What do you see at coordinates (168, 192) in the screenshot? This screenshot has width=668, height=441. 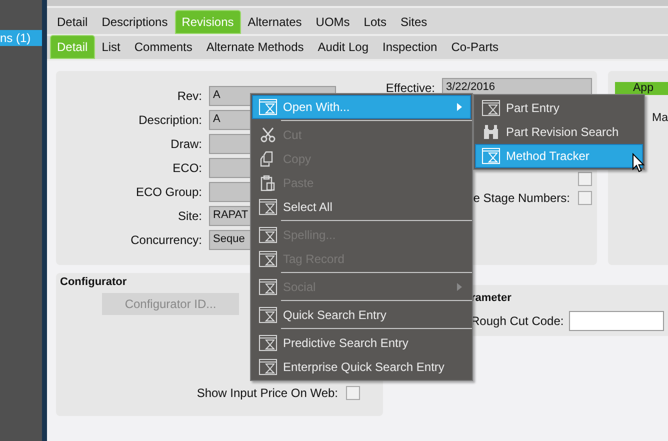 I see `field-label: ECO Group:` at bounding box center [168, 192].